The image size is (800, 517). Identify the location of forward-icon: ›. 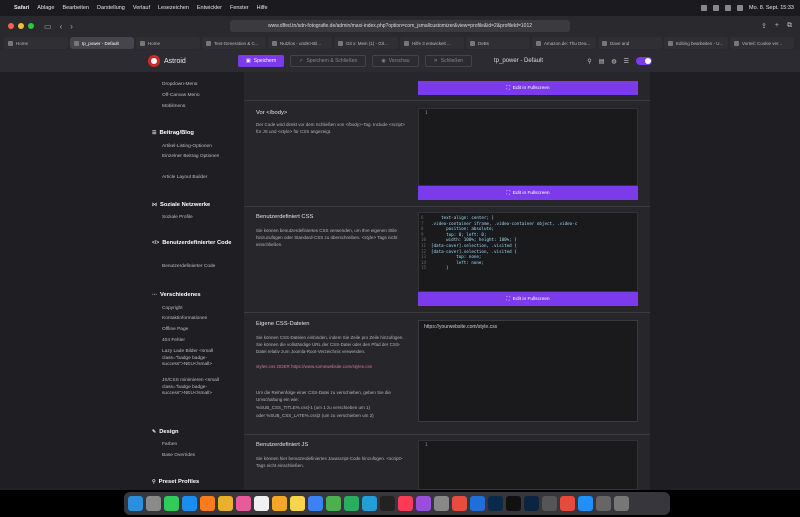
(71, 26).